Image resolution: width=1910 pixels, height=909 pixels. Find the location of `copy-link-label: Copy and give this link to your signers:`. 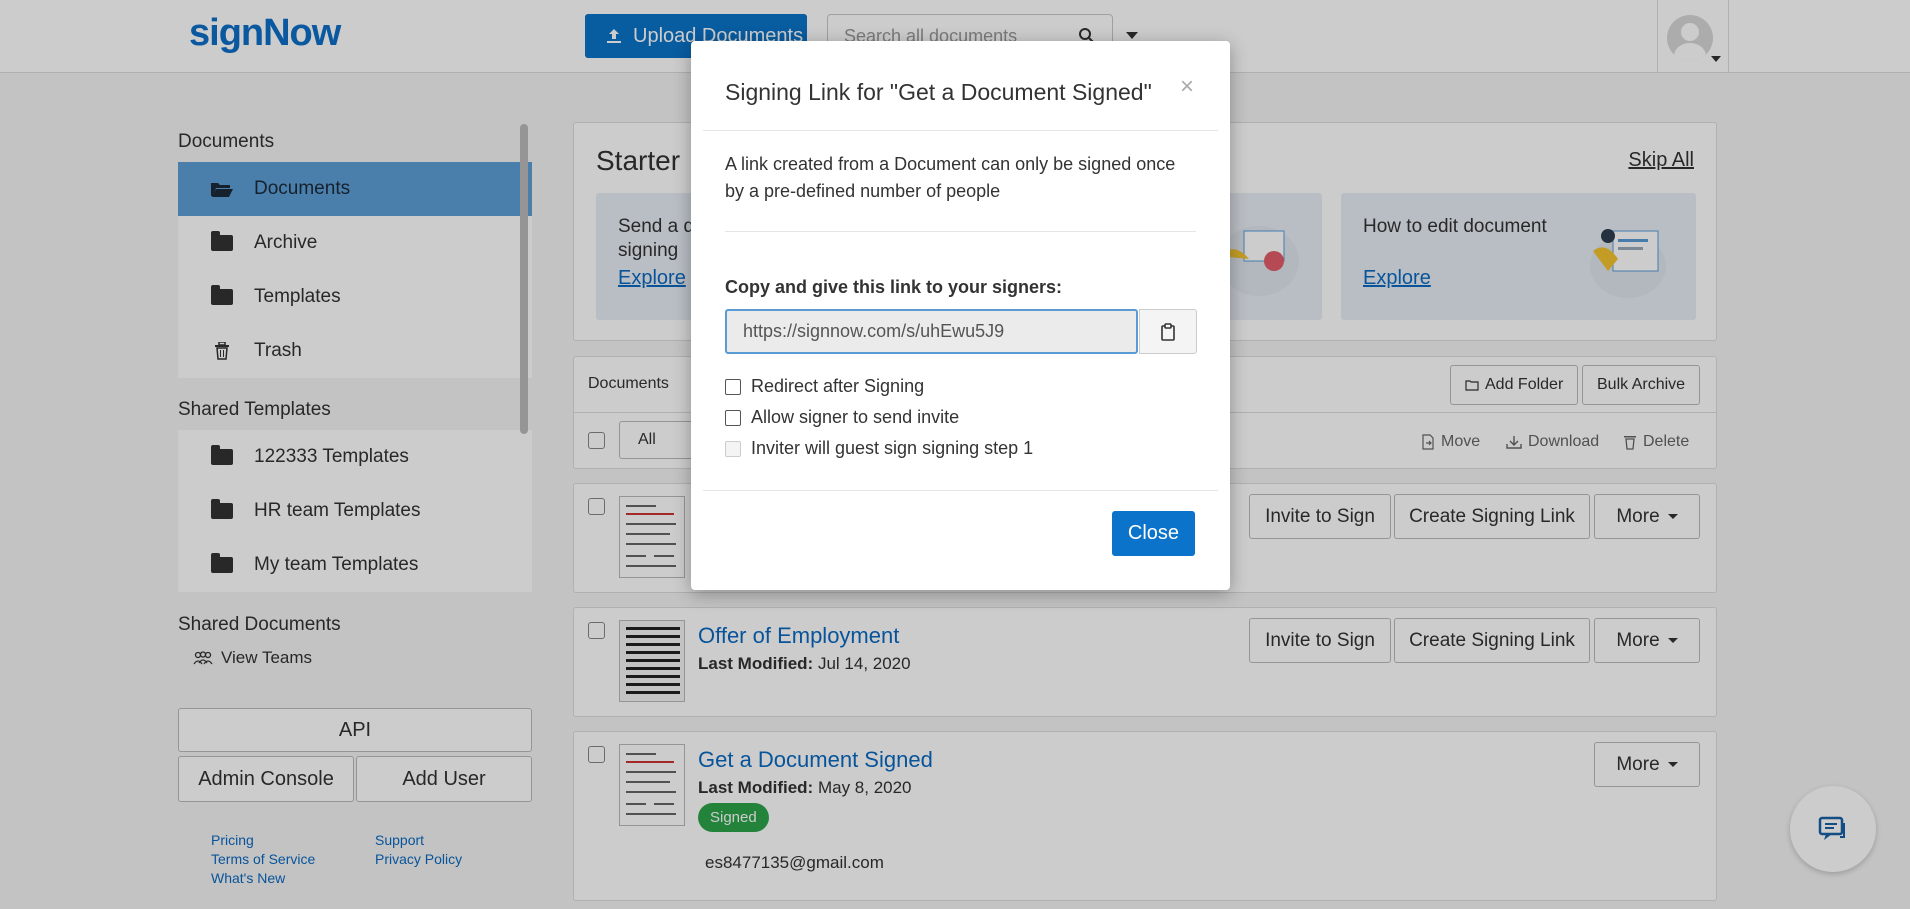

copy-link-label: Copy and give this link to your signers: is located at coordinates (894, 287).